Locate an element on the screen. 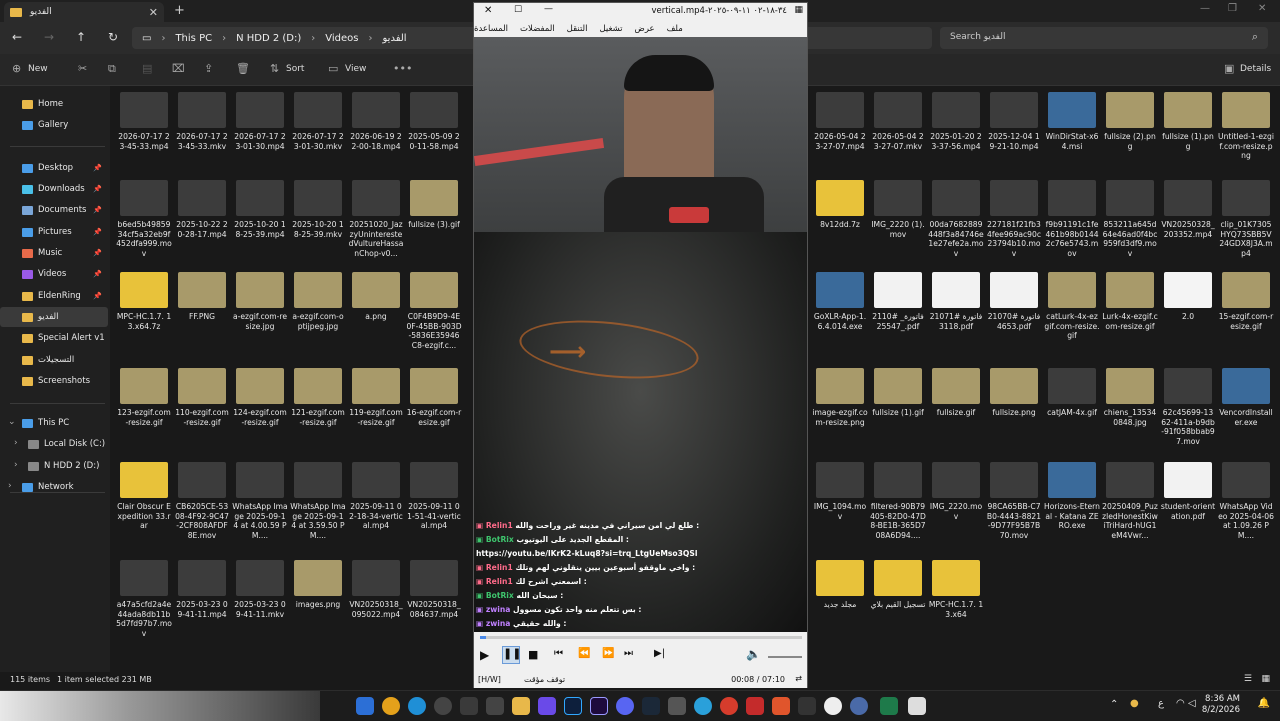  maximize-icon: ❐ is located at coordinates (1232, 8).